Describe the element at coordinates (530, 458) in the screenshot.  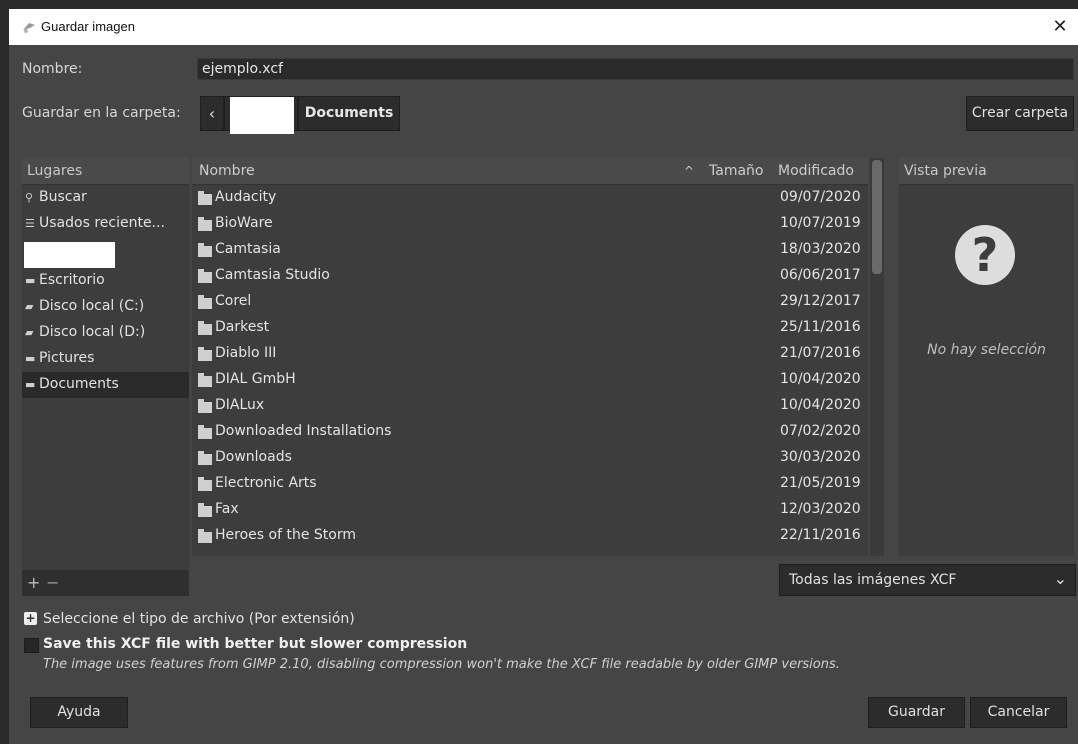
I see `table-row: Downloads 30/03/2020` at that location.